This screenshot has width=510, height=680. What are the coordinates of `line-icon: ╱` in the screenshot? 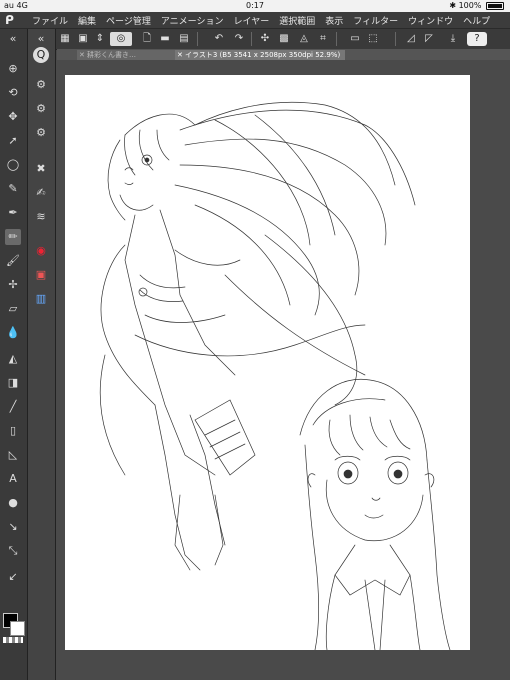 It's located at (13, 407).